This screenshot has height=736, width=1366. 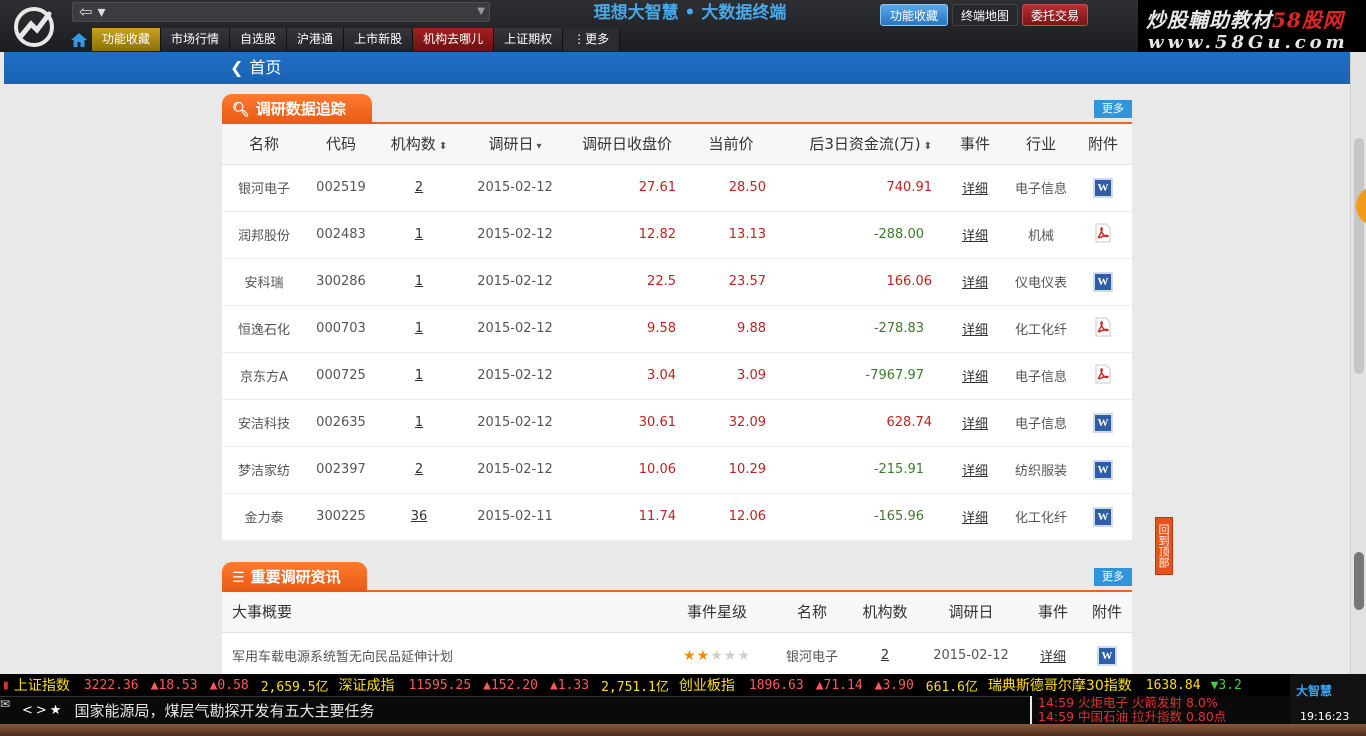 What do you see at coordinates (419, 144) in the screenshot?
I see `col-inst: 机构数 ⬍` at bounding box center [419, 144].